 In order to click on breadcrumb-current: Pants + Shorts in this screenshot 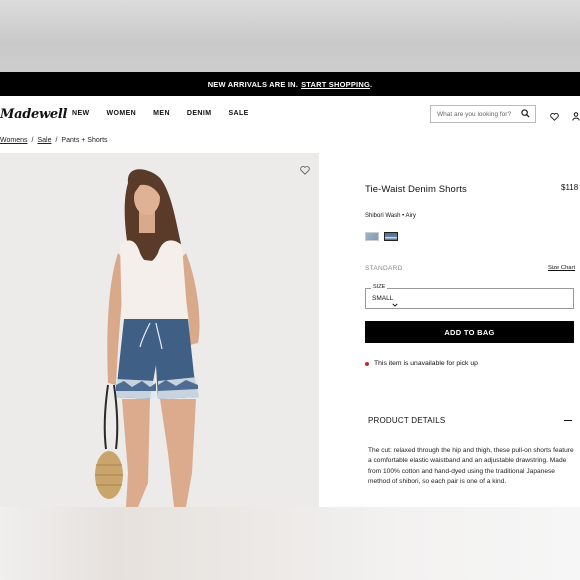, I will do `click(84, 140)`.